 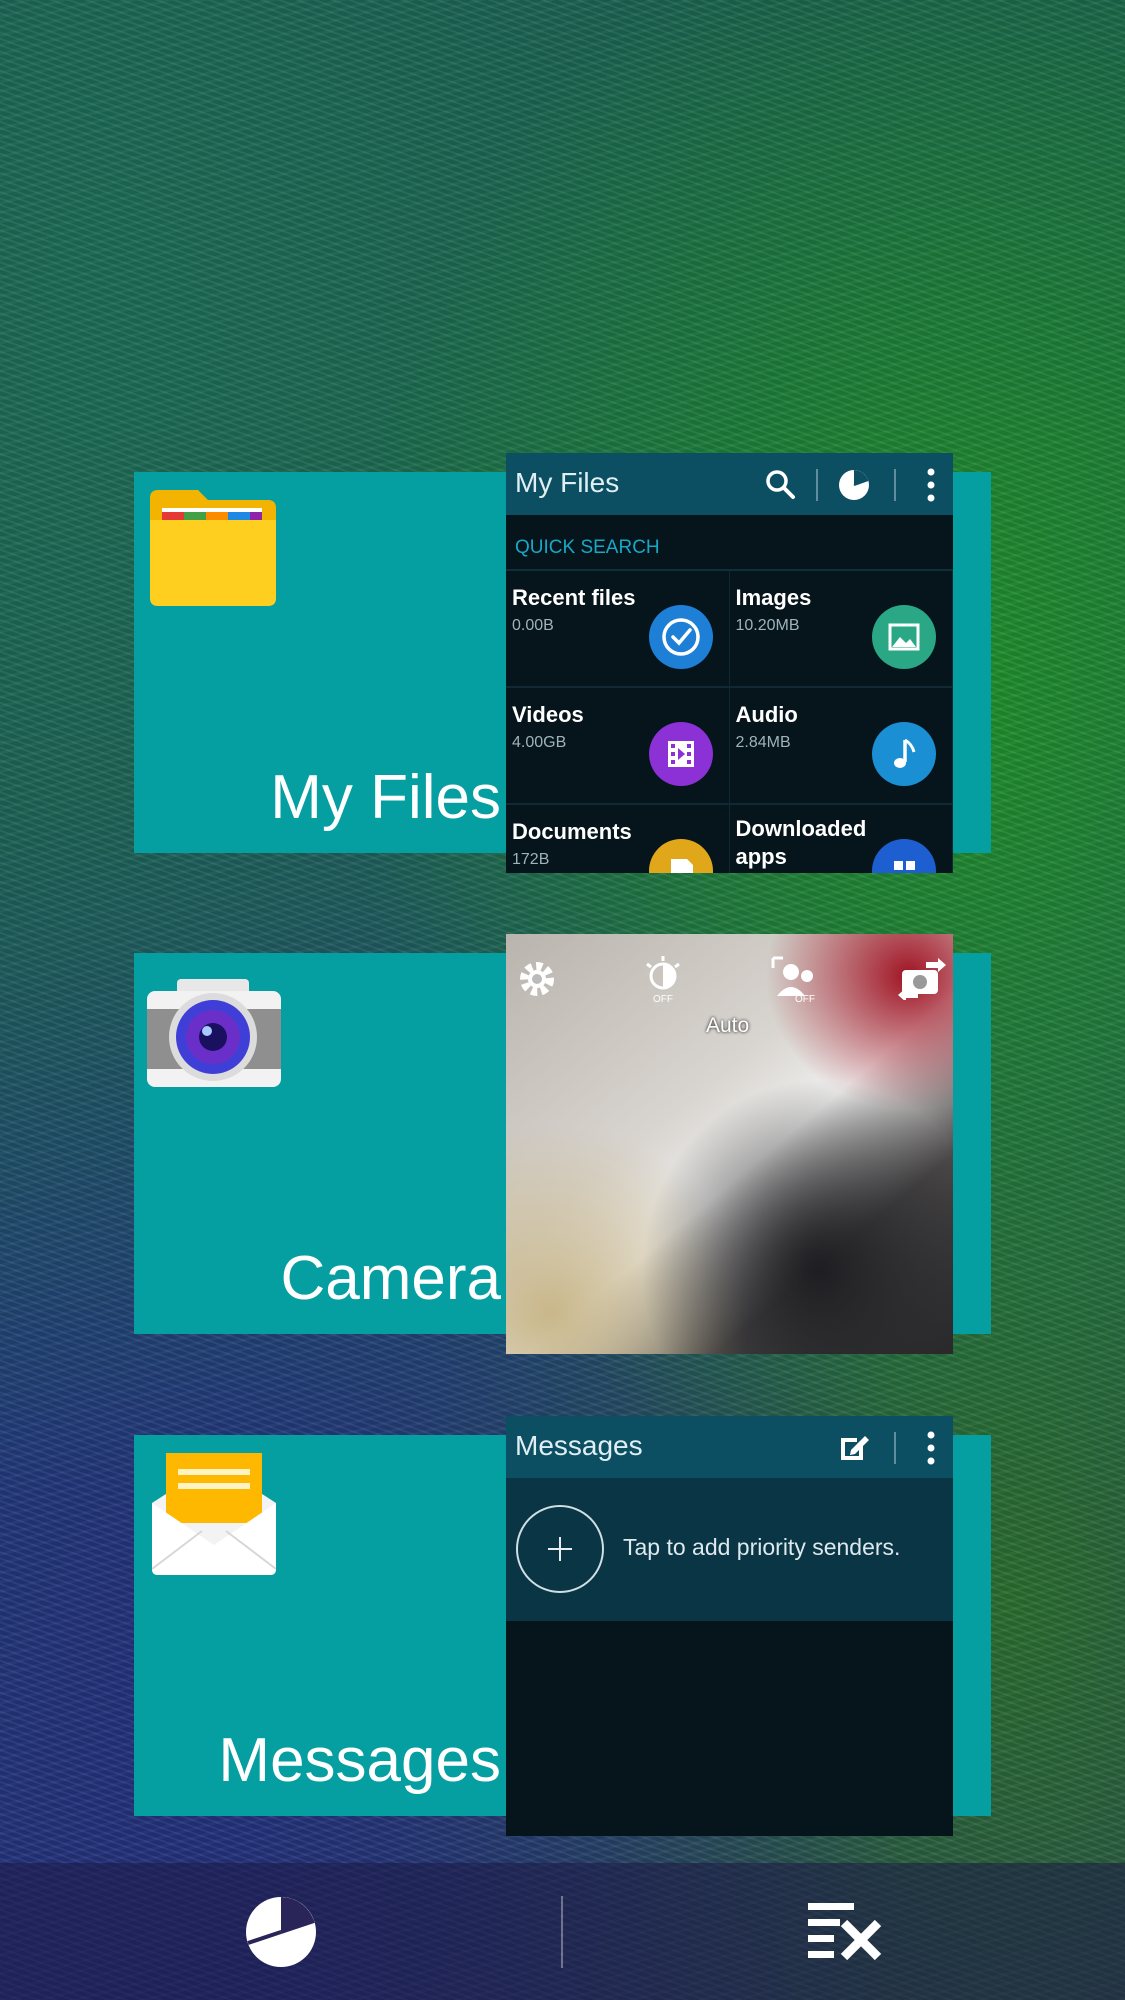 I want to click on close-all-icon, so click(x=844, y=1933).